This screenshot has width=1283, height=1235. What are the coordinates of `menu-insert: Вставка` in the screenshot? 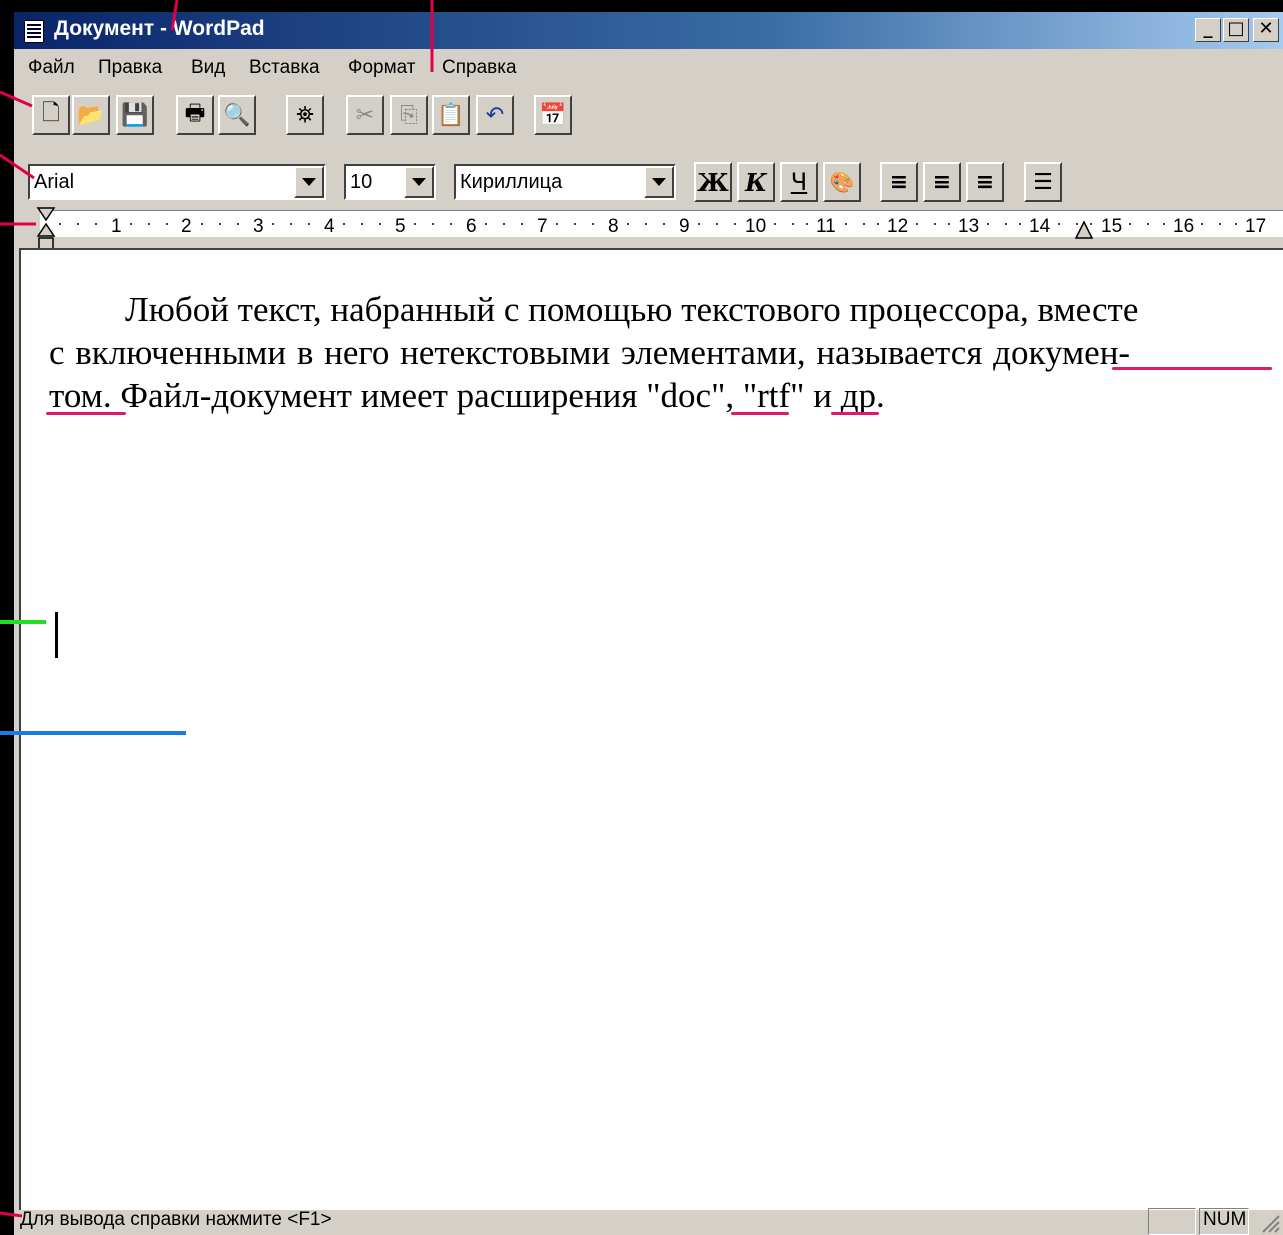 It's located at (284, 68).